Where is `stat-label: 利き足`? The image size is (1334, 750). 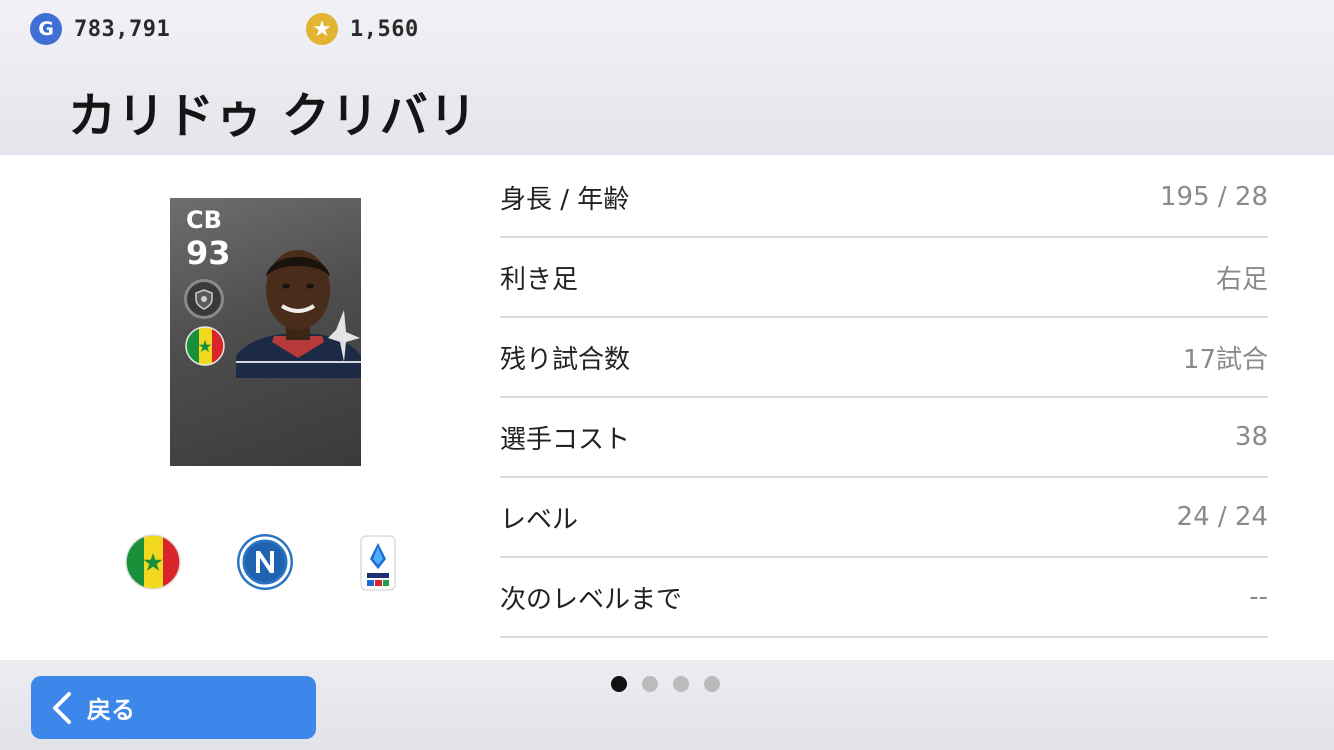 stat-label: 利き足 is located at coordinates (539, 279).